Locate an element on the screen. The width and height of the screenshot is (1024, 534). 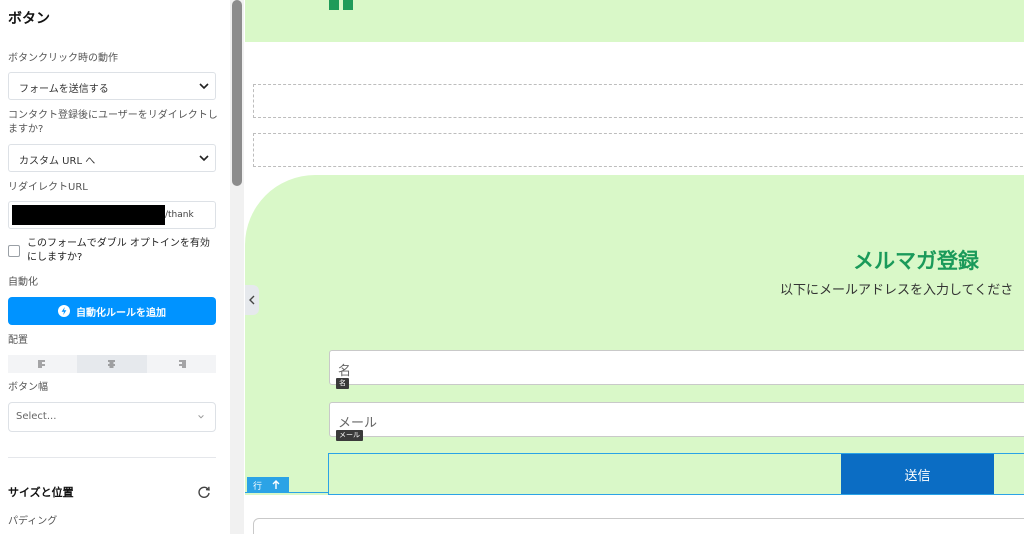
arrow-up-icon is located at coordinates (276, 485).